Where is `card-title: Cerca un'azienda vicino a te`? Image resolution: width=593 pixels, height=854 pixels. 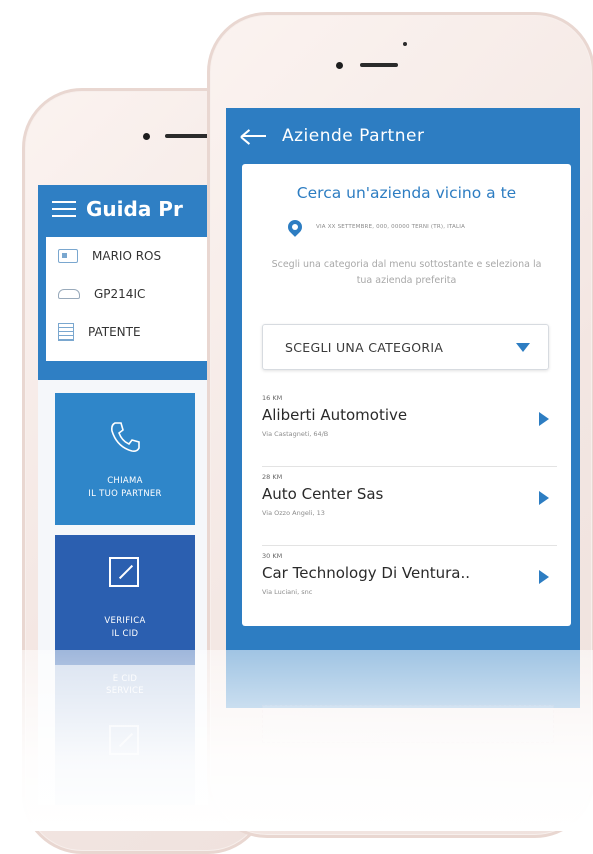
card-title: Cerca un'azienda vicino a te is located at coordinates (406, 193).